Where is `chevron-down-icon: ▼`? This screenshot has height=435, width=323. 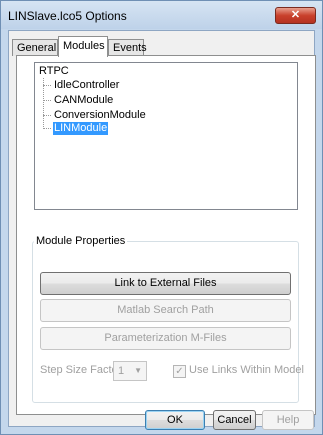 chevron-down-icon: ▼ is located at coordinates (138, 370).